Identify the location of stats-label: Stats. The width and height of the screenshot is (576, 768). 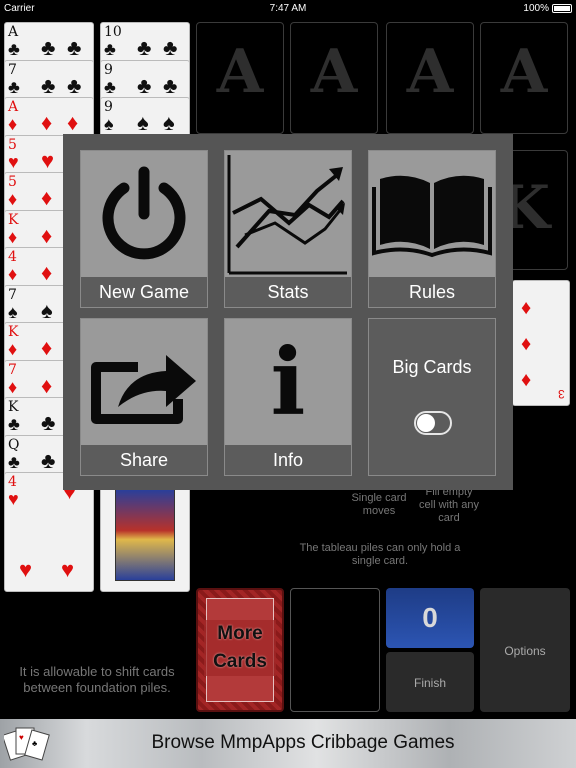
(288, 292).